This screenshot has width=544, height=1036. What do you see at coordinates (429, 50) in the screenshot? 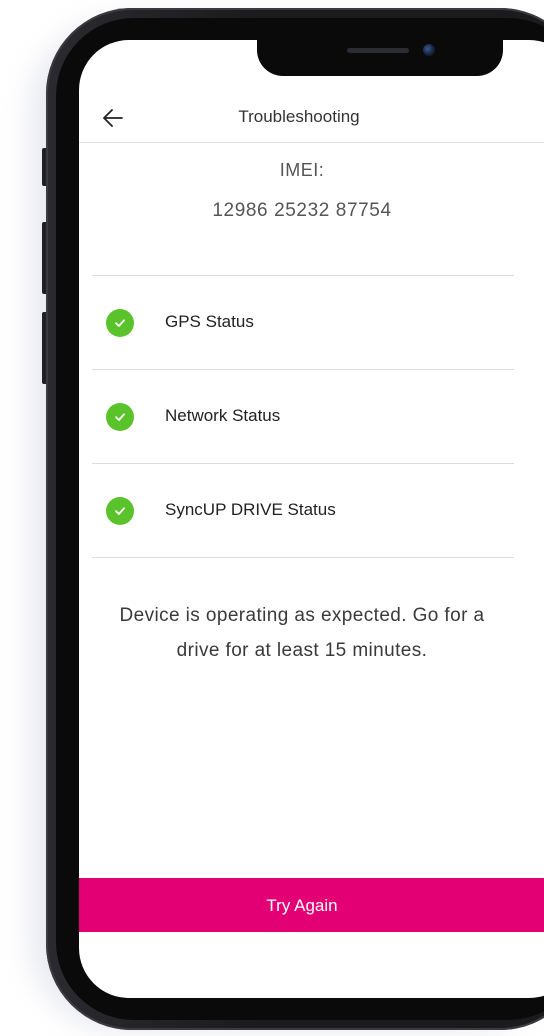
I see `front-camera` at bounding box center [429, 50].